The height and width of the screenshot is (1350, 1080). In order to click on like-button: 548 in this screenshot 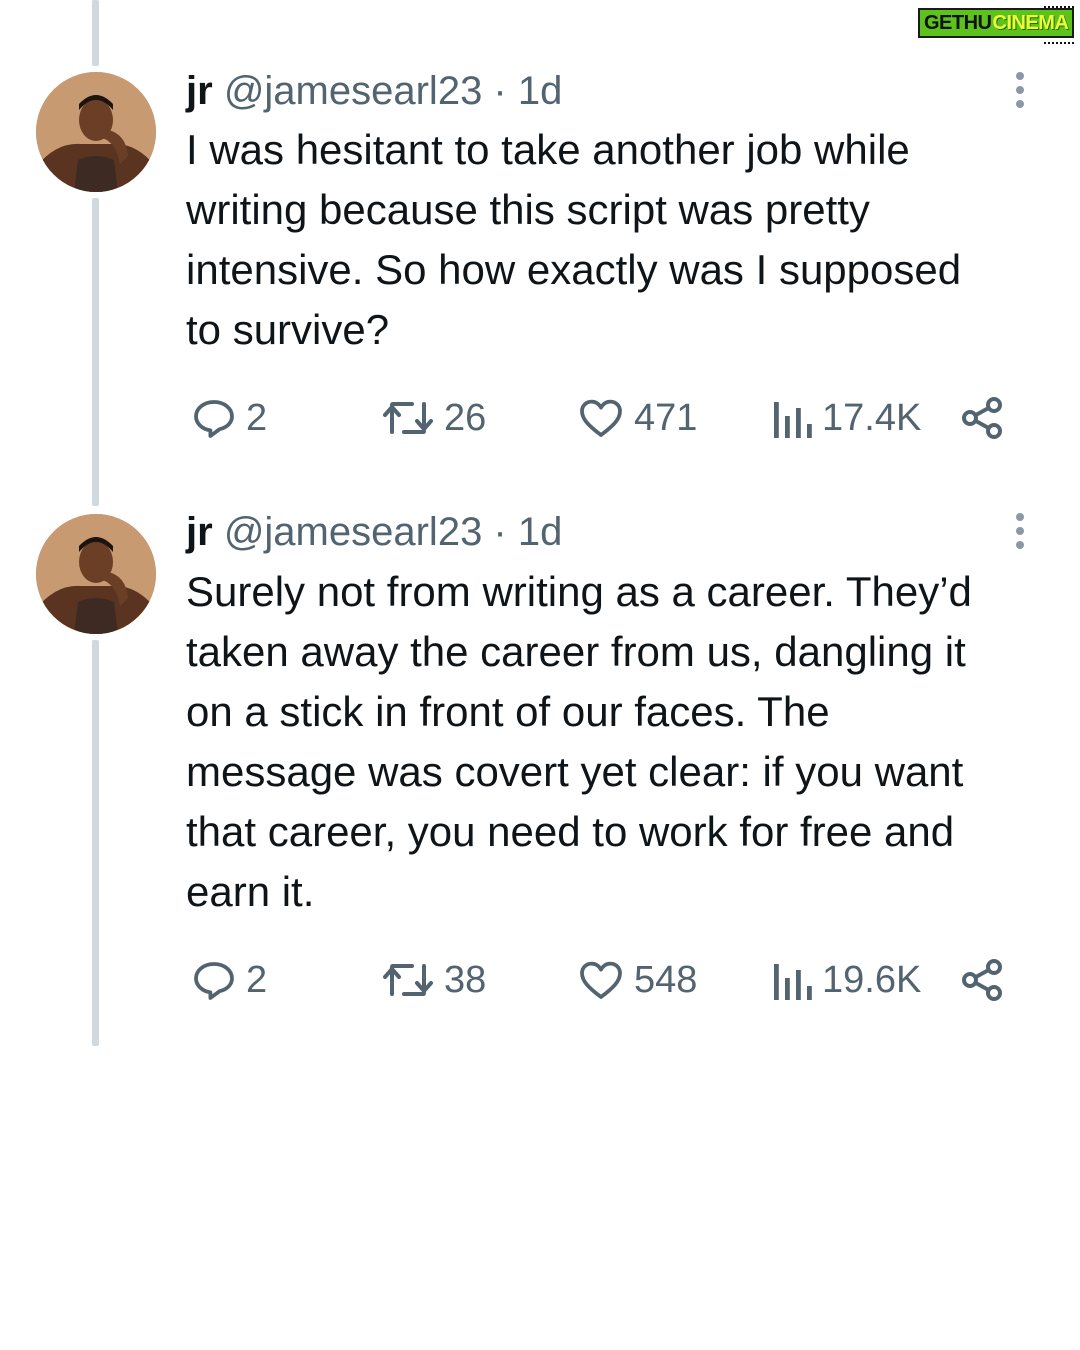, I will do `click(636, 980)`.